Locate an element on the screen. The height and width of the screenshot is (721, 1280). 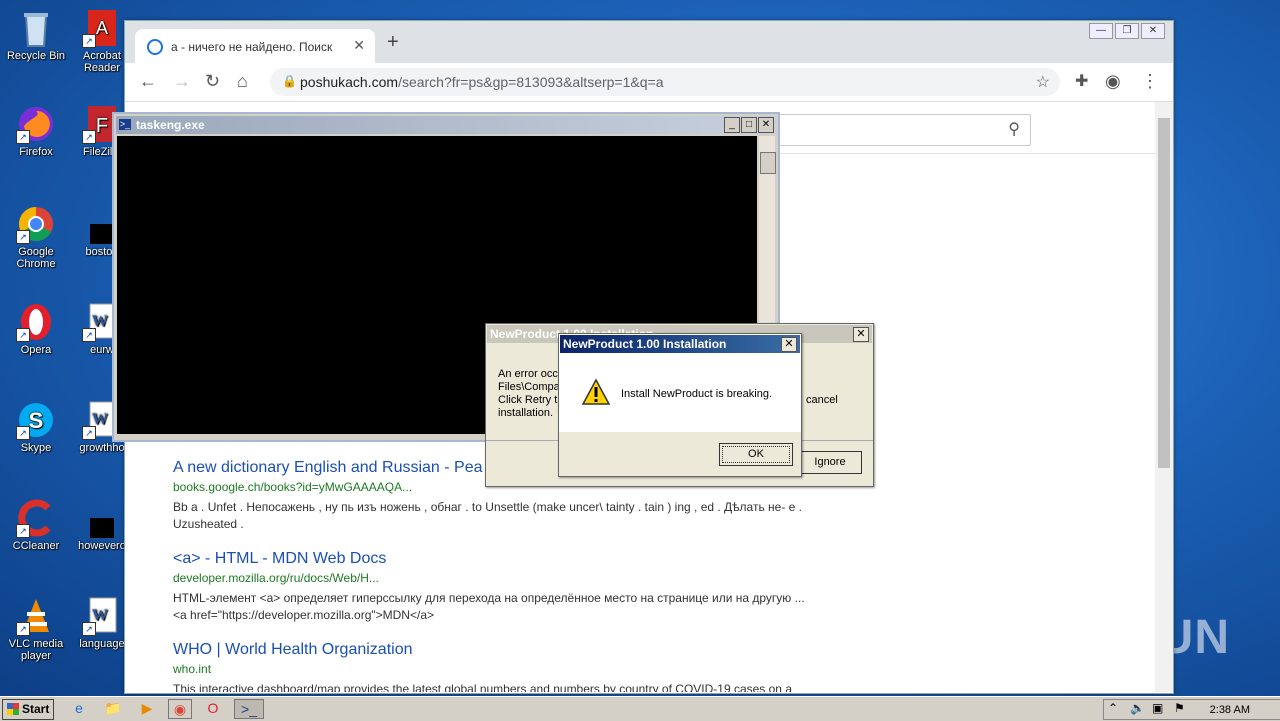
desktop-icon-firefox: ↗ Firefox is located at coordinates (36, 131).